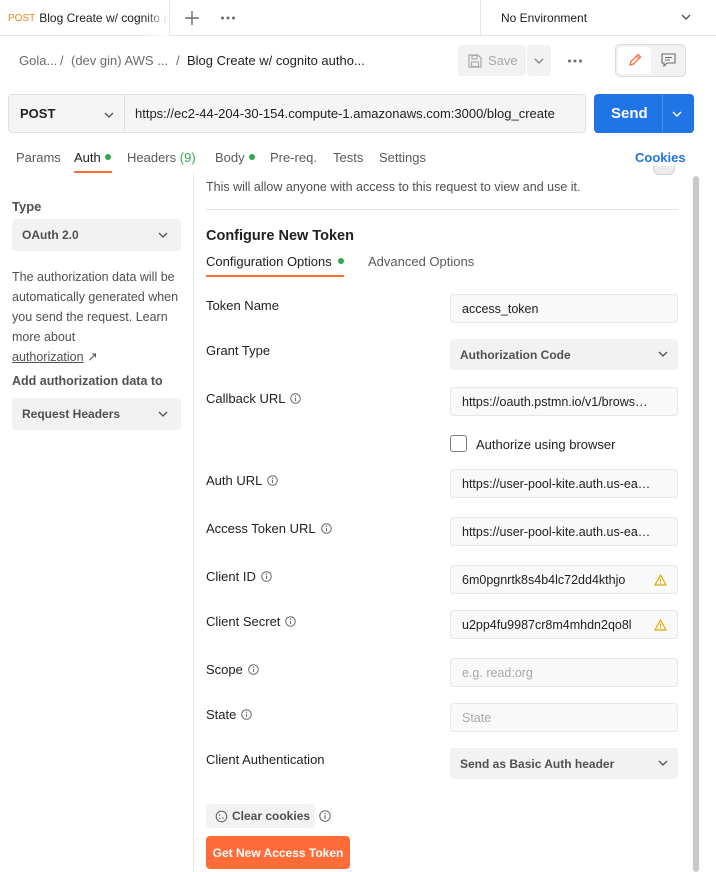  I want to click on send-label: Send, so click(629, 113).